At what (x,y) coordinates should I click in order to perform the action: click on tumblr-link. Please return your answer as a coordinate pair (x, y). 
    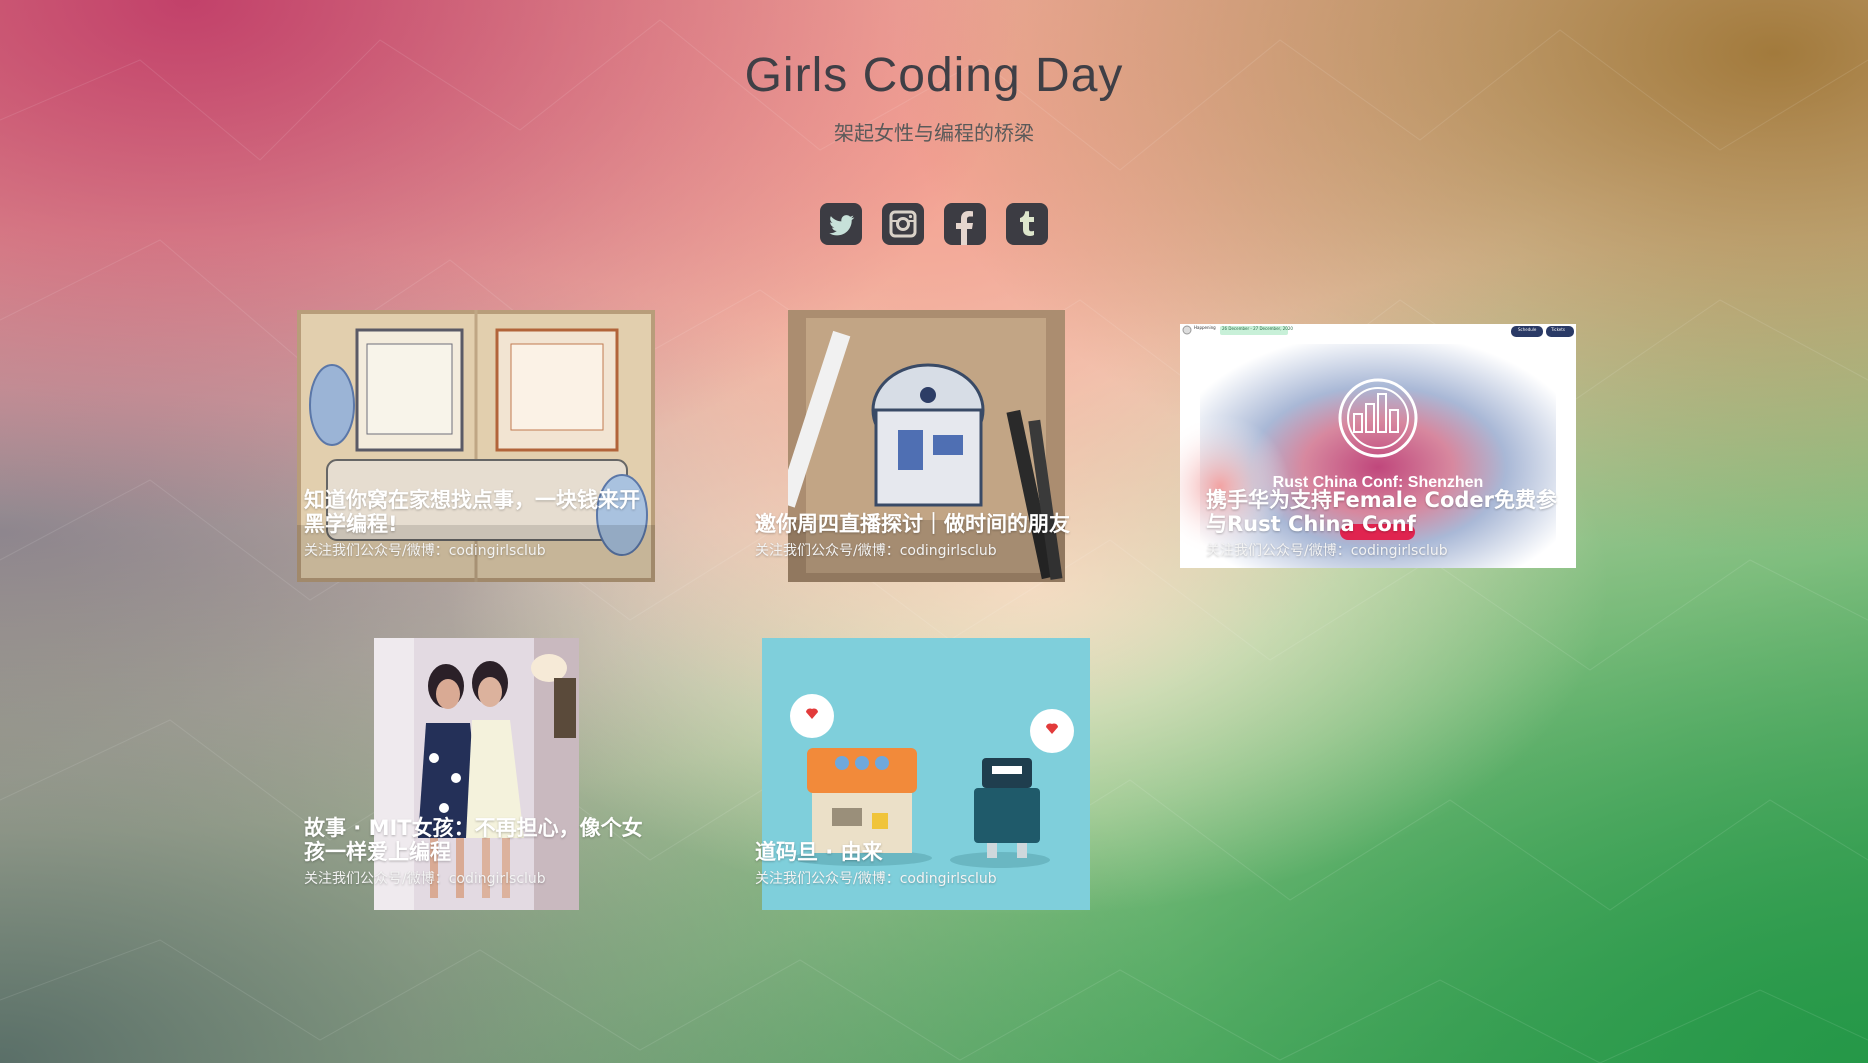
    Looking at the image, I should click on (1027, 224).